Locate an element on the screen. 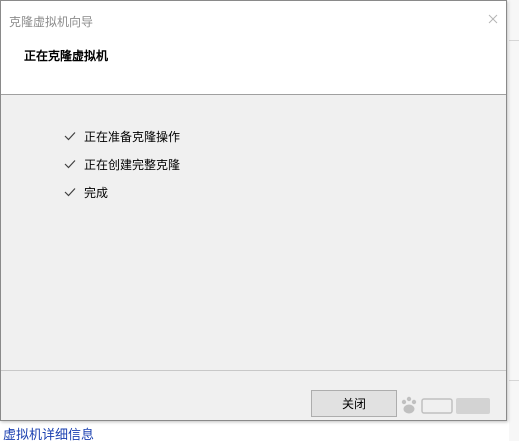  step-label: 正在准备克隆操作 is located at coordinates (132, 137).